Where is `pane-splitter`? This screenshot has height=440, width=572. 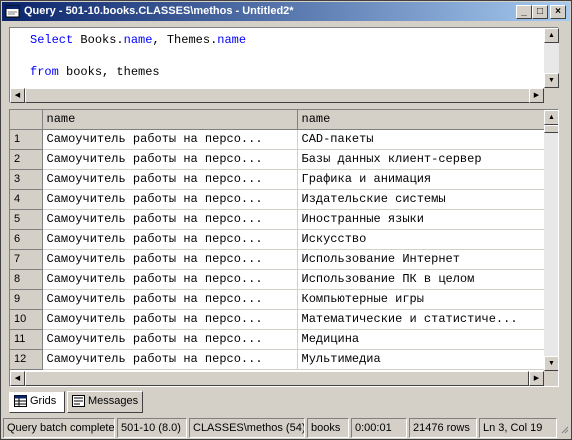 pane-splitter is located at coordinates (287, 106).